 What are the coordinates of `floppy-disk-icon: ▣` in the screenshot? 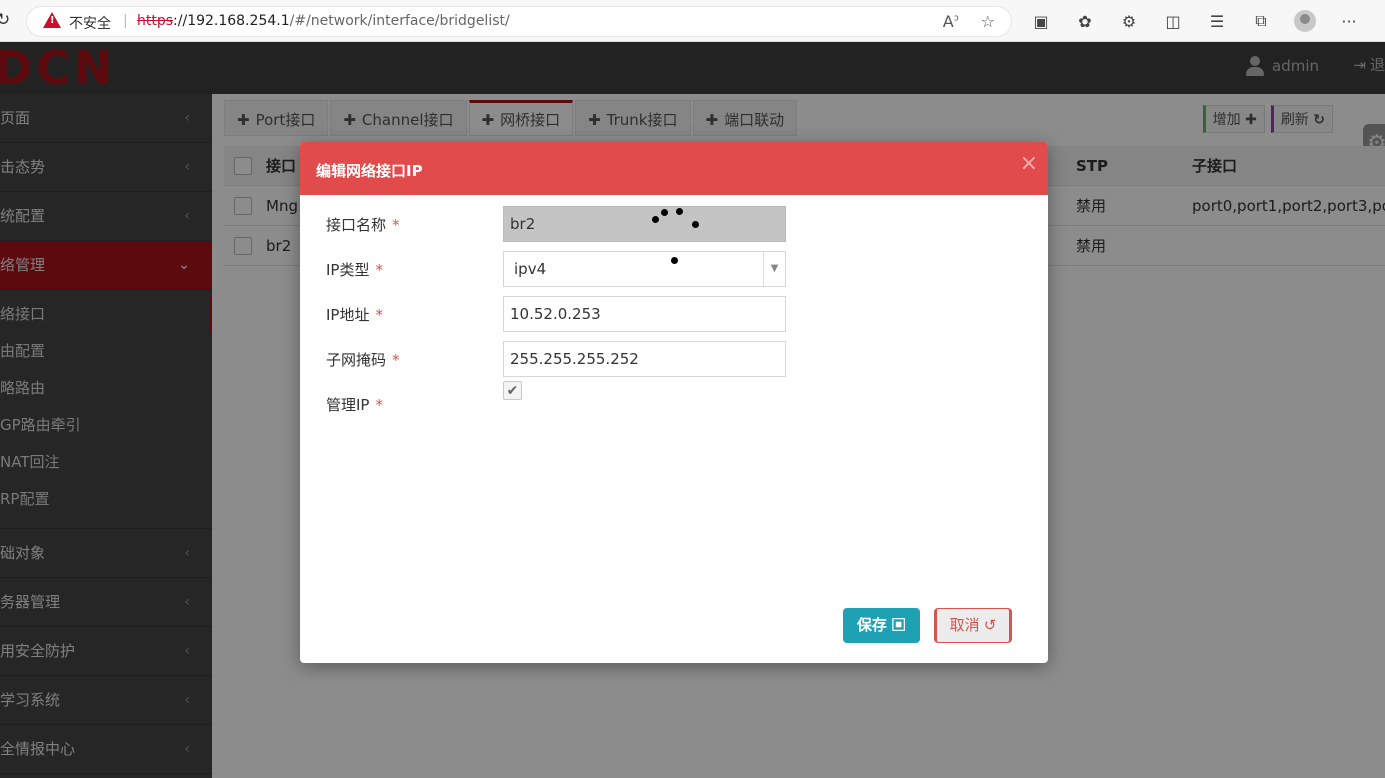 It's located at (899, 625).